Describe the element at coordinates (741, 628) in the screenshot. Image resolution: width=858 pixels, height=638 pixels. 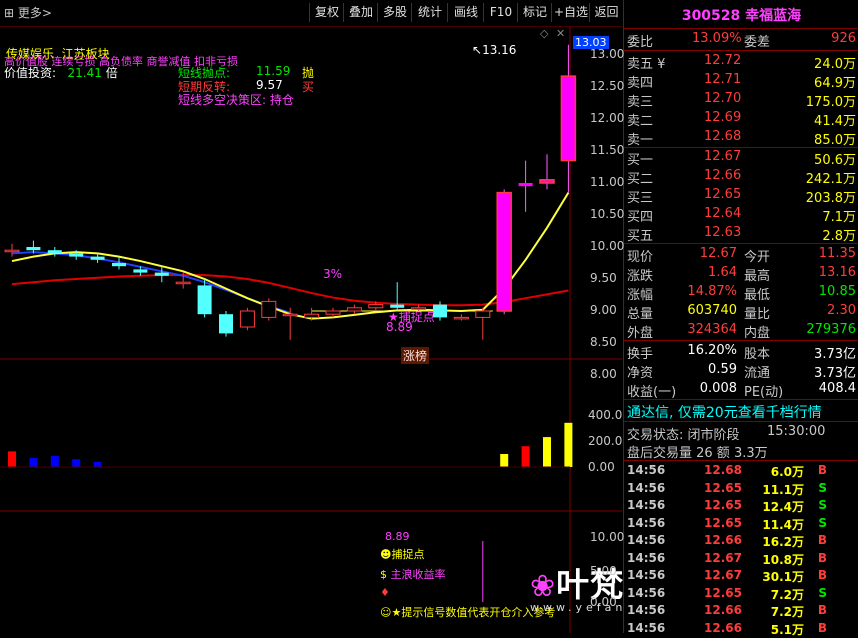
I see `tick-row: 14:56 12.66 5.1万 B` at that location.